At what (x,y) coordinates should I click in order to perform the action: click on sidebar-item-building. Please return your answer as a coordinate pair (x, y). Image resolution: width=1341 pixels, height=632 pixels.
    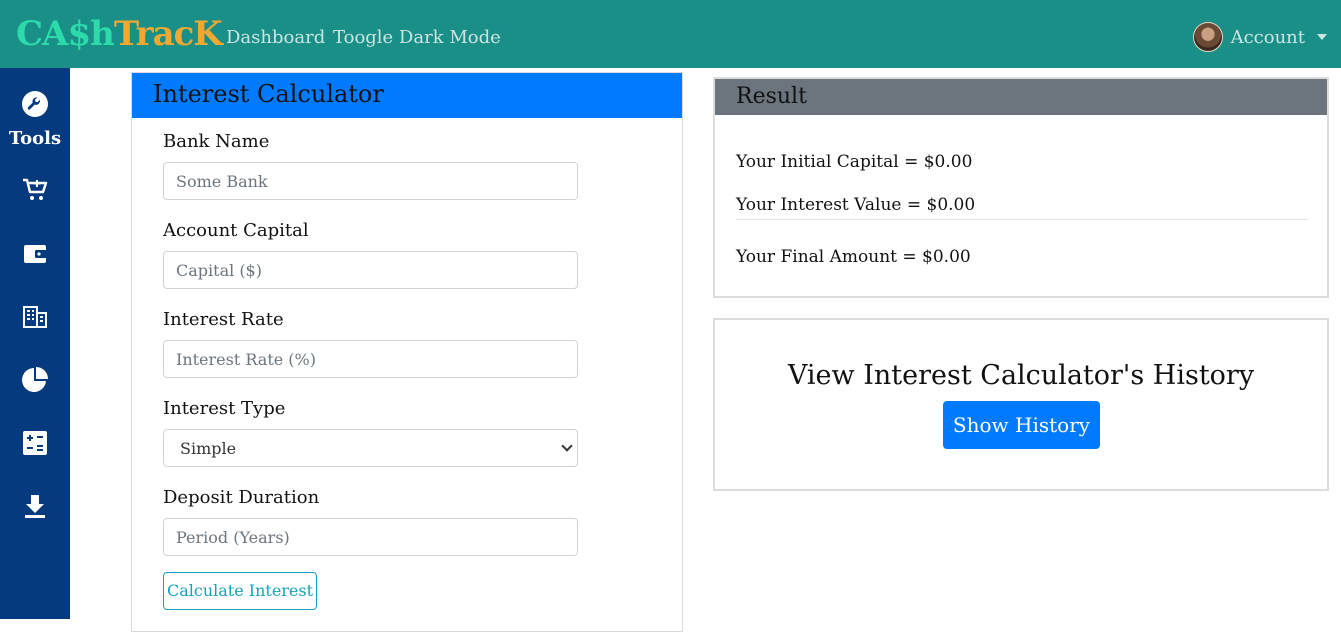
    Looking at the image, I should click on (35, 317).